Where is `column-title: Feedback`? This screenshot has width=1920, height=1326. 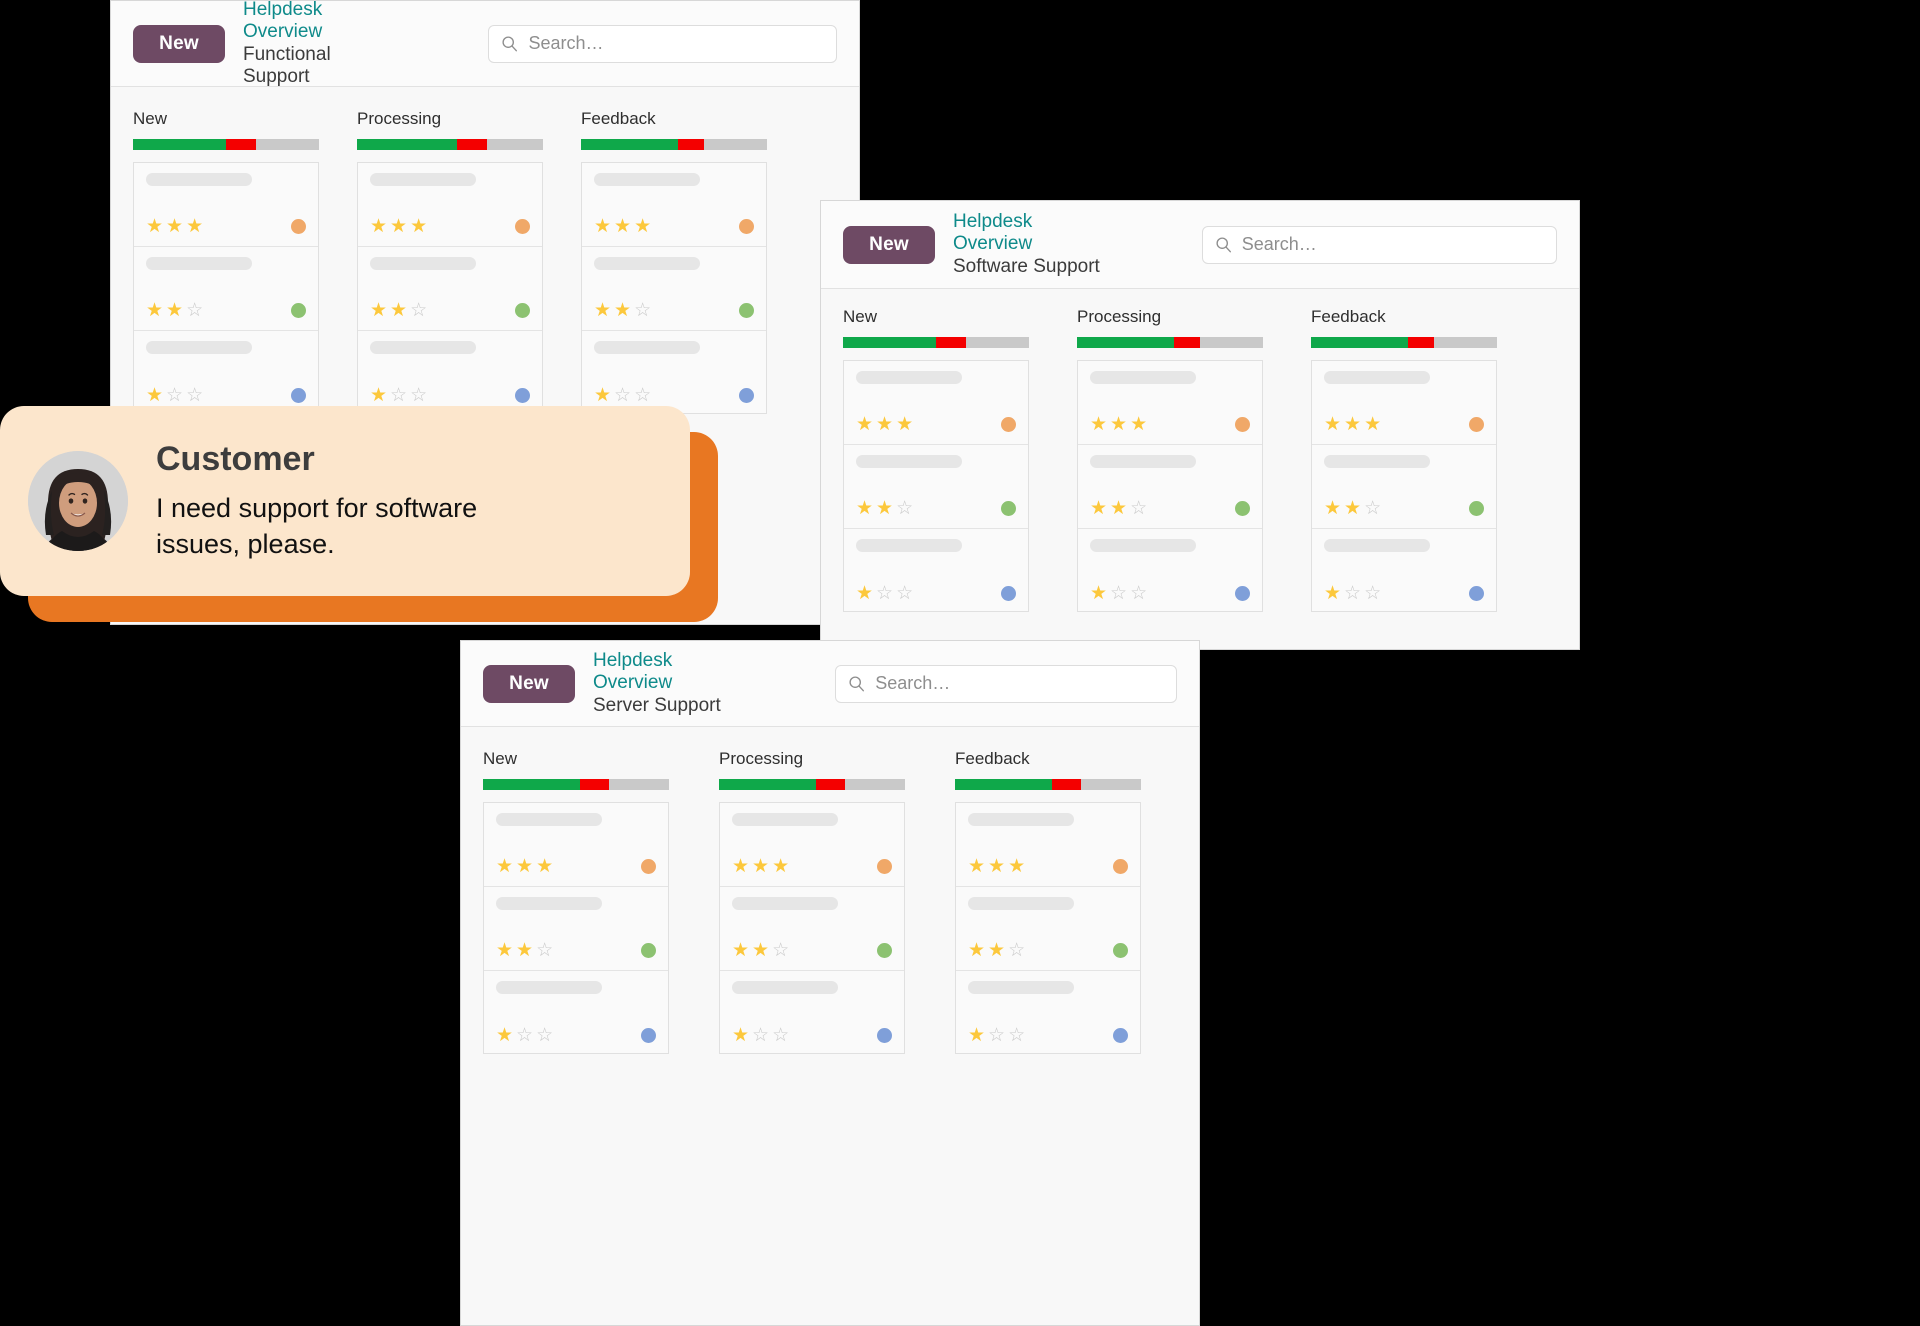 column-title: Feedback is located at coordinates (1348, 316).